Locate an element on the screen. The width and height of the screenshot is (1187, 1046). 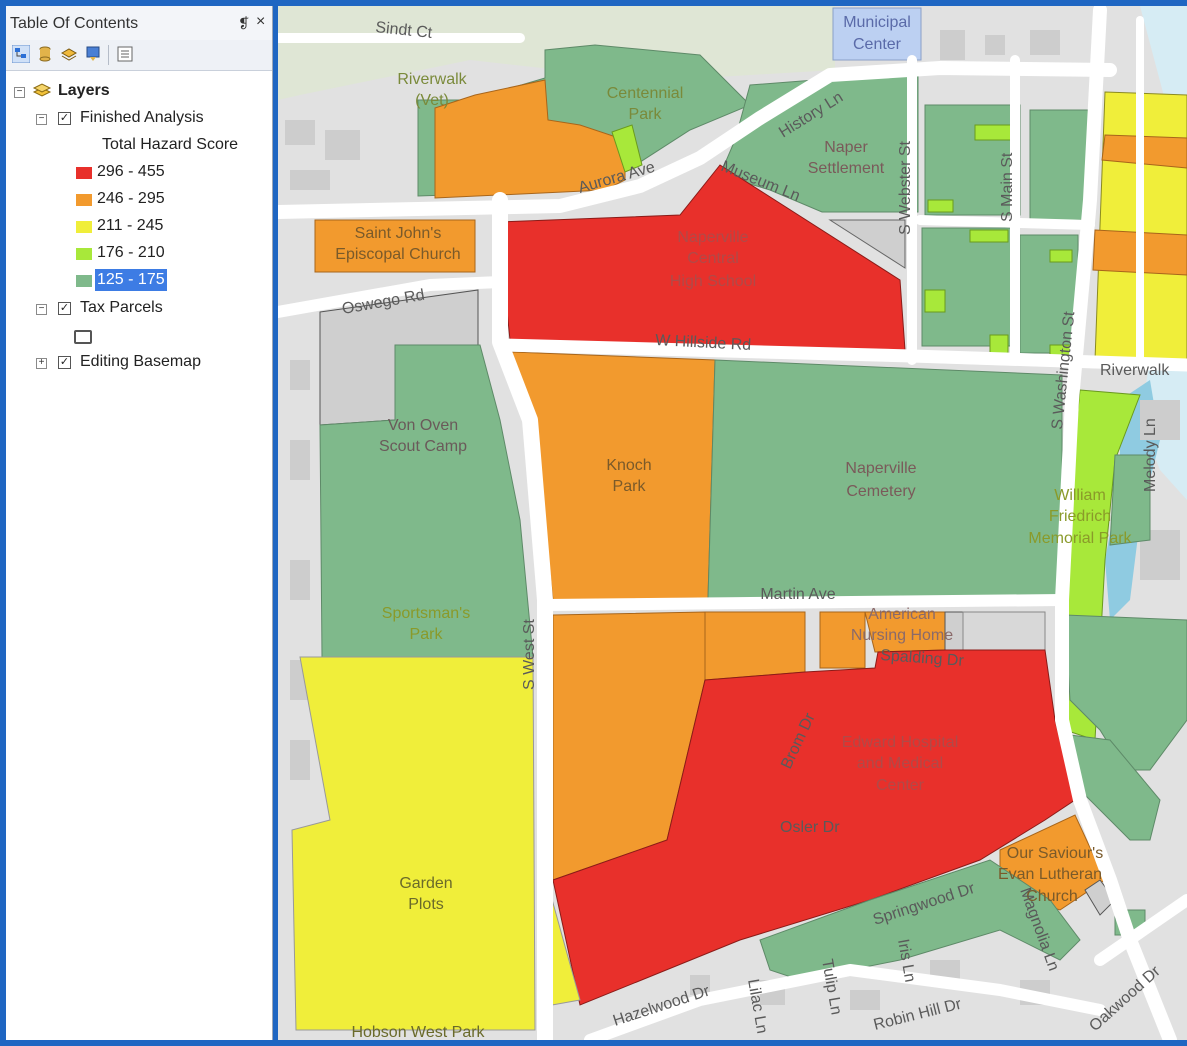
map-label: Sportsman's is located at coordinates (426, 613).